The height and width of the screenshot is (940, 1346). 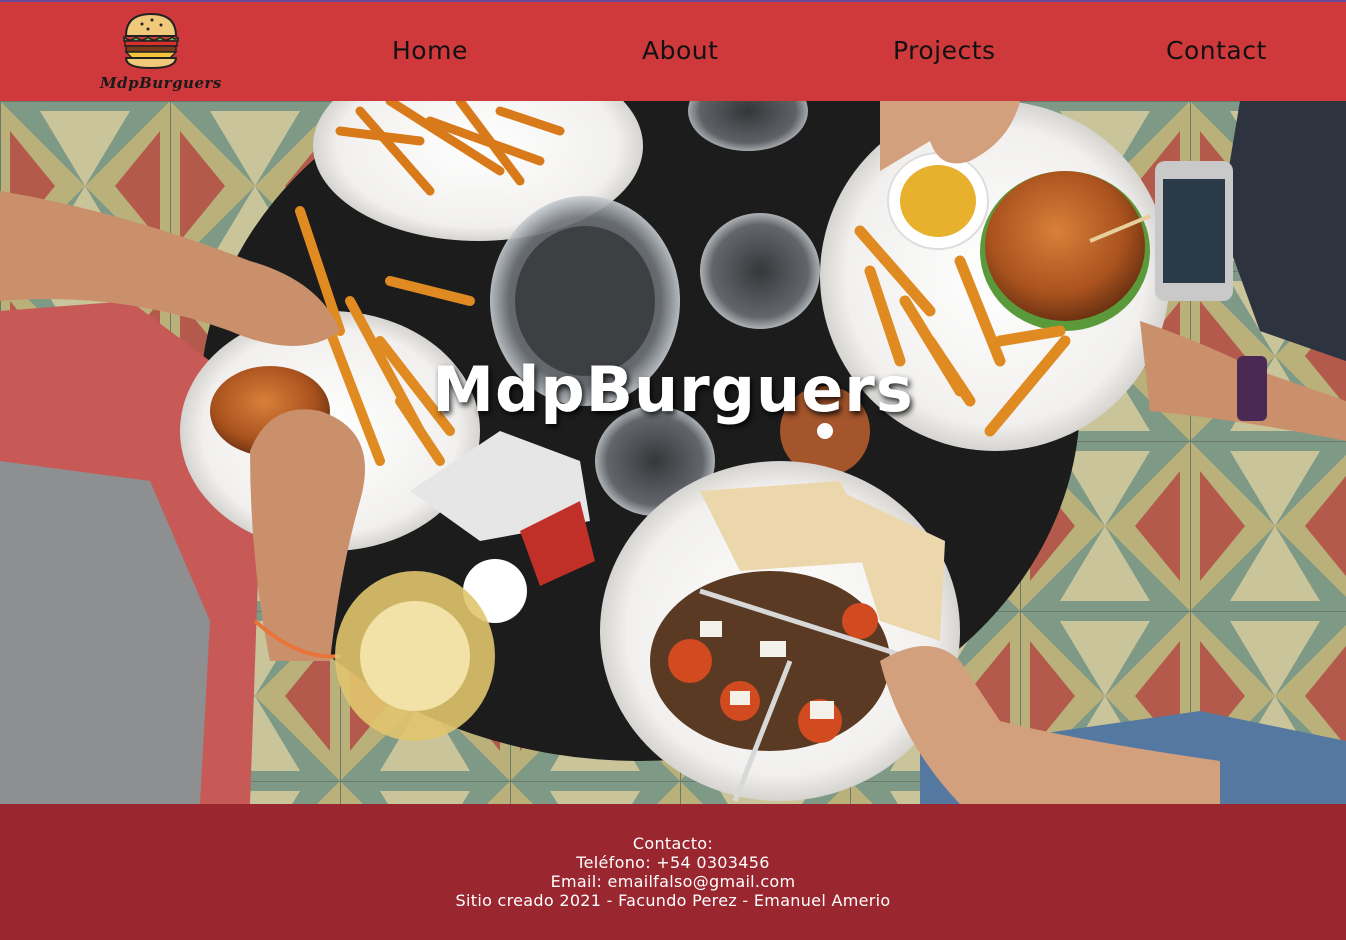 What do you see at coordinates (151, 41) in the screenshot?
I see `burger-icon` at bounding box center [151, 41].